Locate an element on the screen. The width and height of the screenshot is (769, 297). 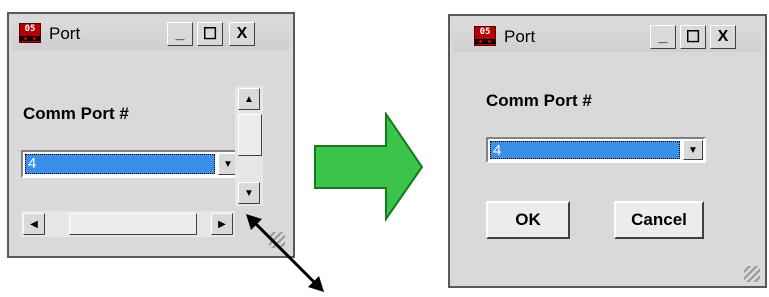
titlebar-after: 05 Port _ ☐ X is located at coordinates (607, 36).